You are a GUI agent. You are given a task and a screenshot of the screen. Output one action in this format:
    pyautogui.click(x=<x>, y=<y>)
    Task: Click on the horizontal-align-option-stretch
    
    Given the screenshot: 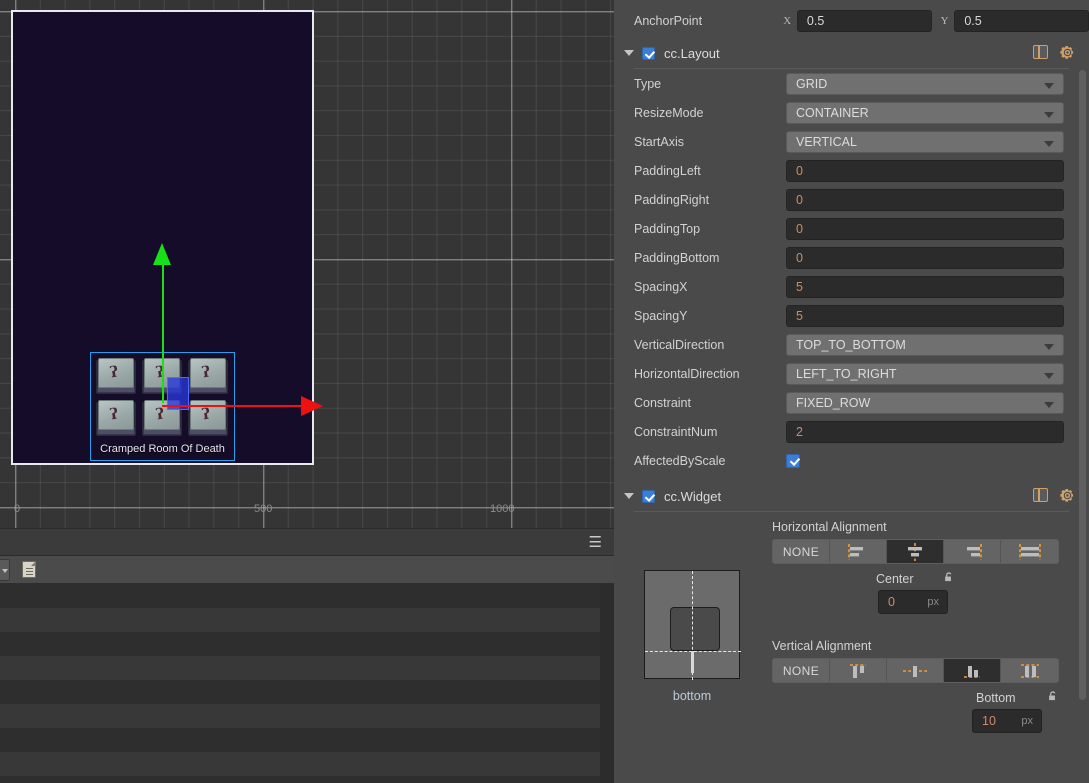 What is the action you would take?
    pyautogui.click(x=1029, y=551)
    